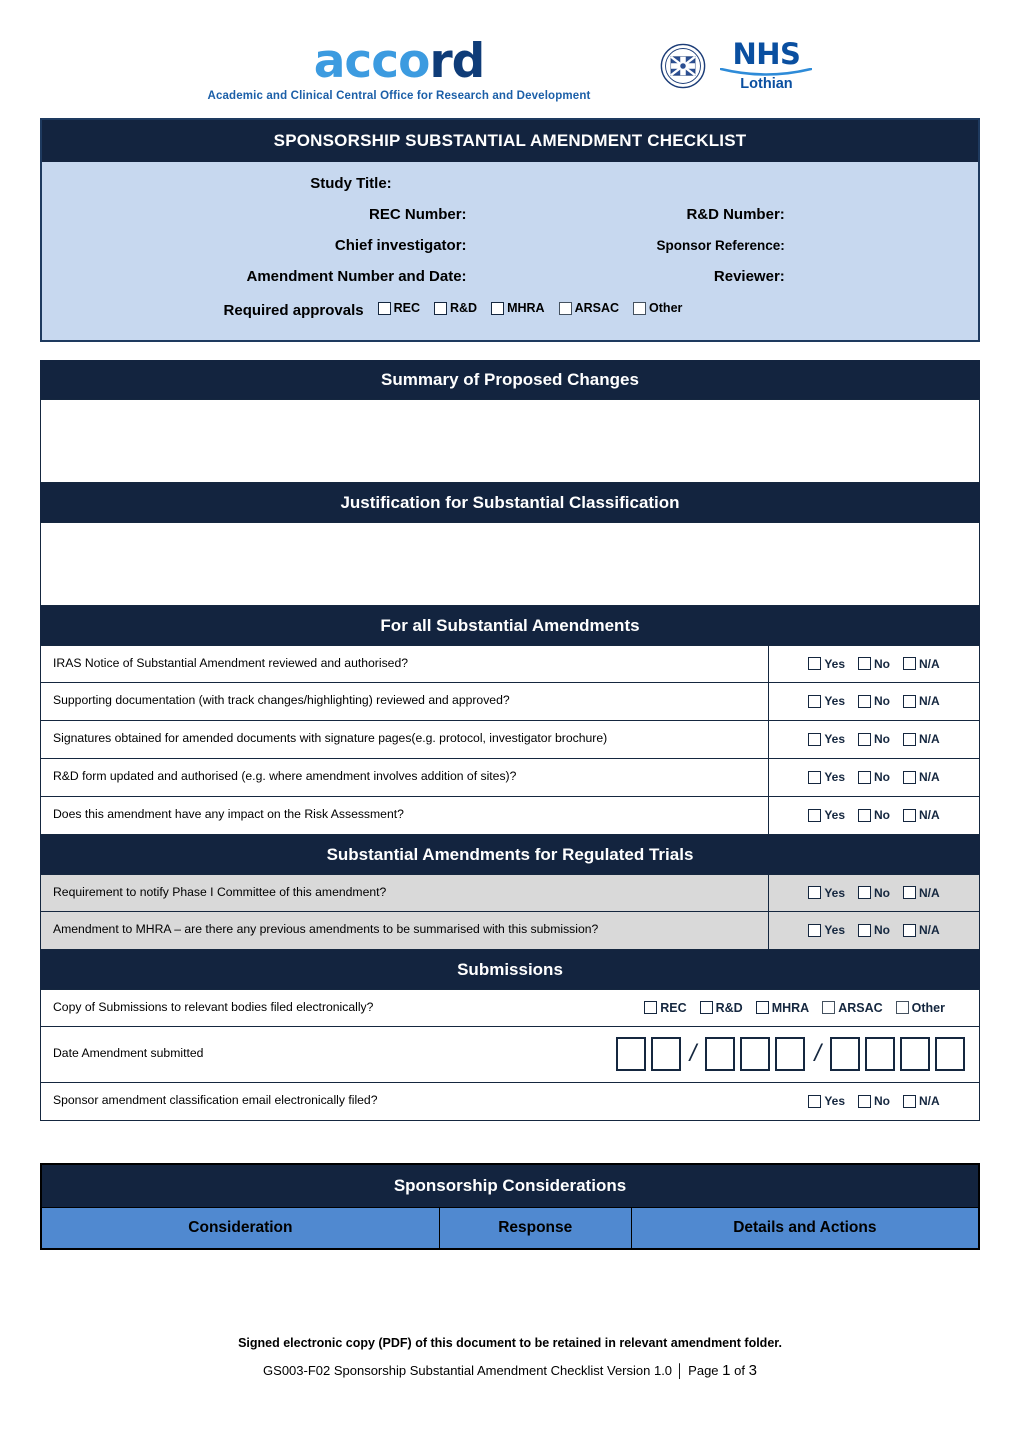 The width and height of the screenshot is (1020, 1443). Describe the element at coordinates (736, 65) in the screenshot. I see `nhs-lothian-logo: NHS Lothian` at that location.